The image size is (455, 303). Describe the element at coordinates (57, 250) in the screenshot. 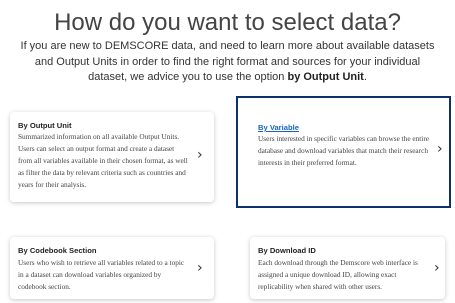

I see `option-title: By Codebook Section` at that location.